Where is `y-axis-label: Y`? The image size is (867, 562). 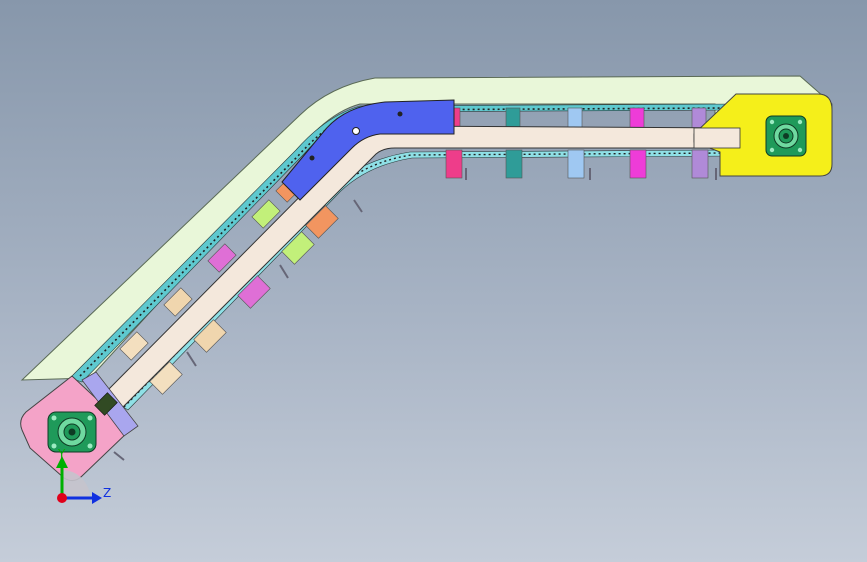
y-axis-label: Y is located at coordinates (61, 454).